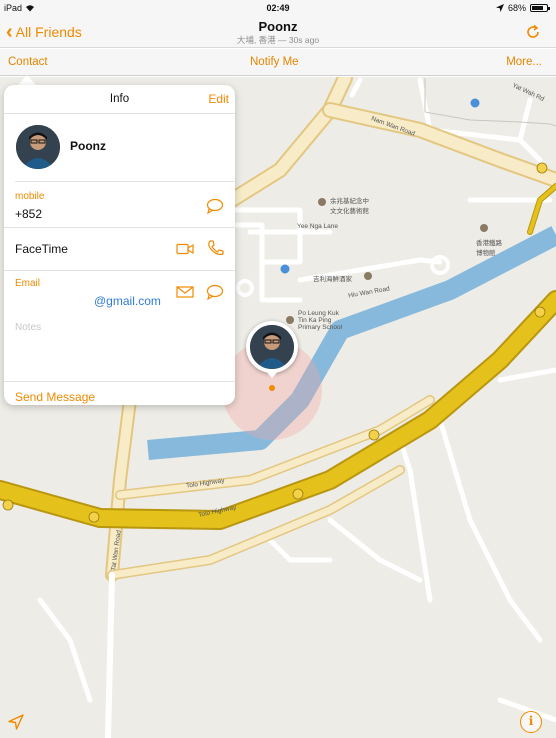  I want to click on mobile-number: +852, so click(28, 214).